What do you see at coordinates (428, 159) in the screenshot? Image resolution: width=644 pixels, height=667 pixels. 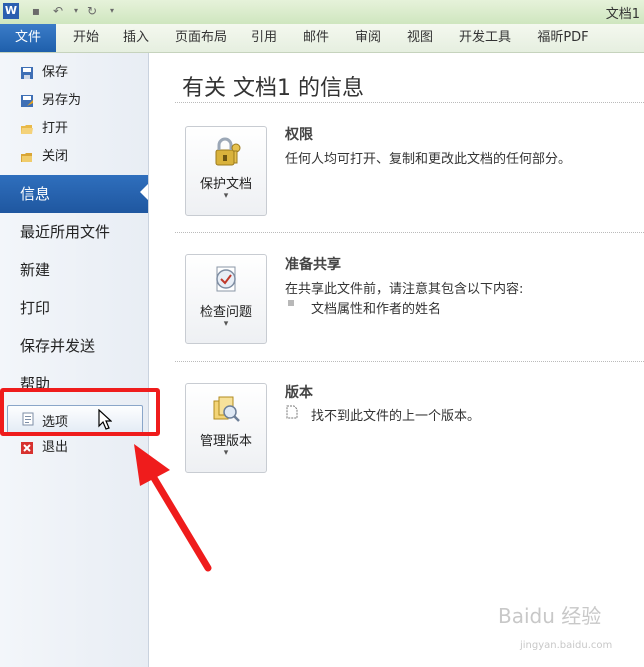 I see `permissions-description: 任何人均可打开、复制和更改此文档的任何部分。` at bounding box center [428, 159].